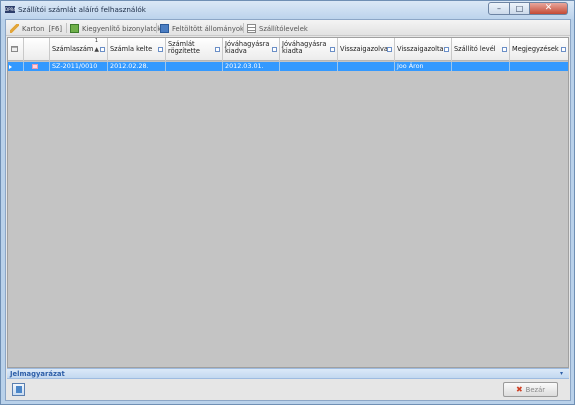 The image size is (575, 405). I want to click on window-title: Szállítói számlát aláíró felhasználók, so click(82, 9).